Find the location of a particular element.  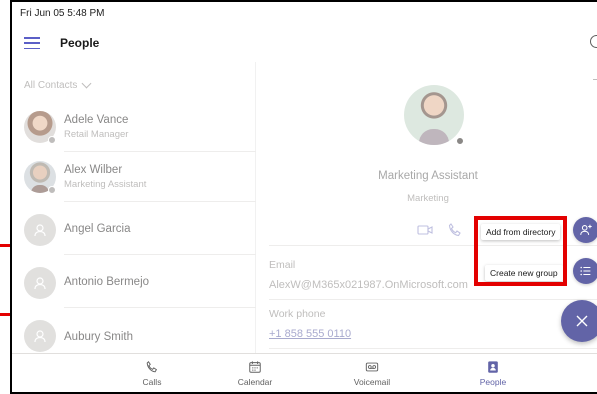

nav-label: People is located at coordinates (493, 382).